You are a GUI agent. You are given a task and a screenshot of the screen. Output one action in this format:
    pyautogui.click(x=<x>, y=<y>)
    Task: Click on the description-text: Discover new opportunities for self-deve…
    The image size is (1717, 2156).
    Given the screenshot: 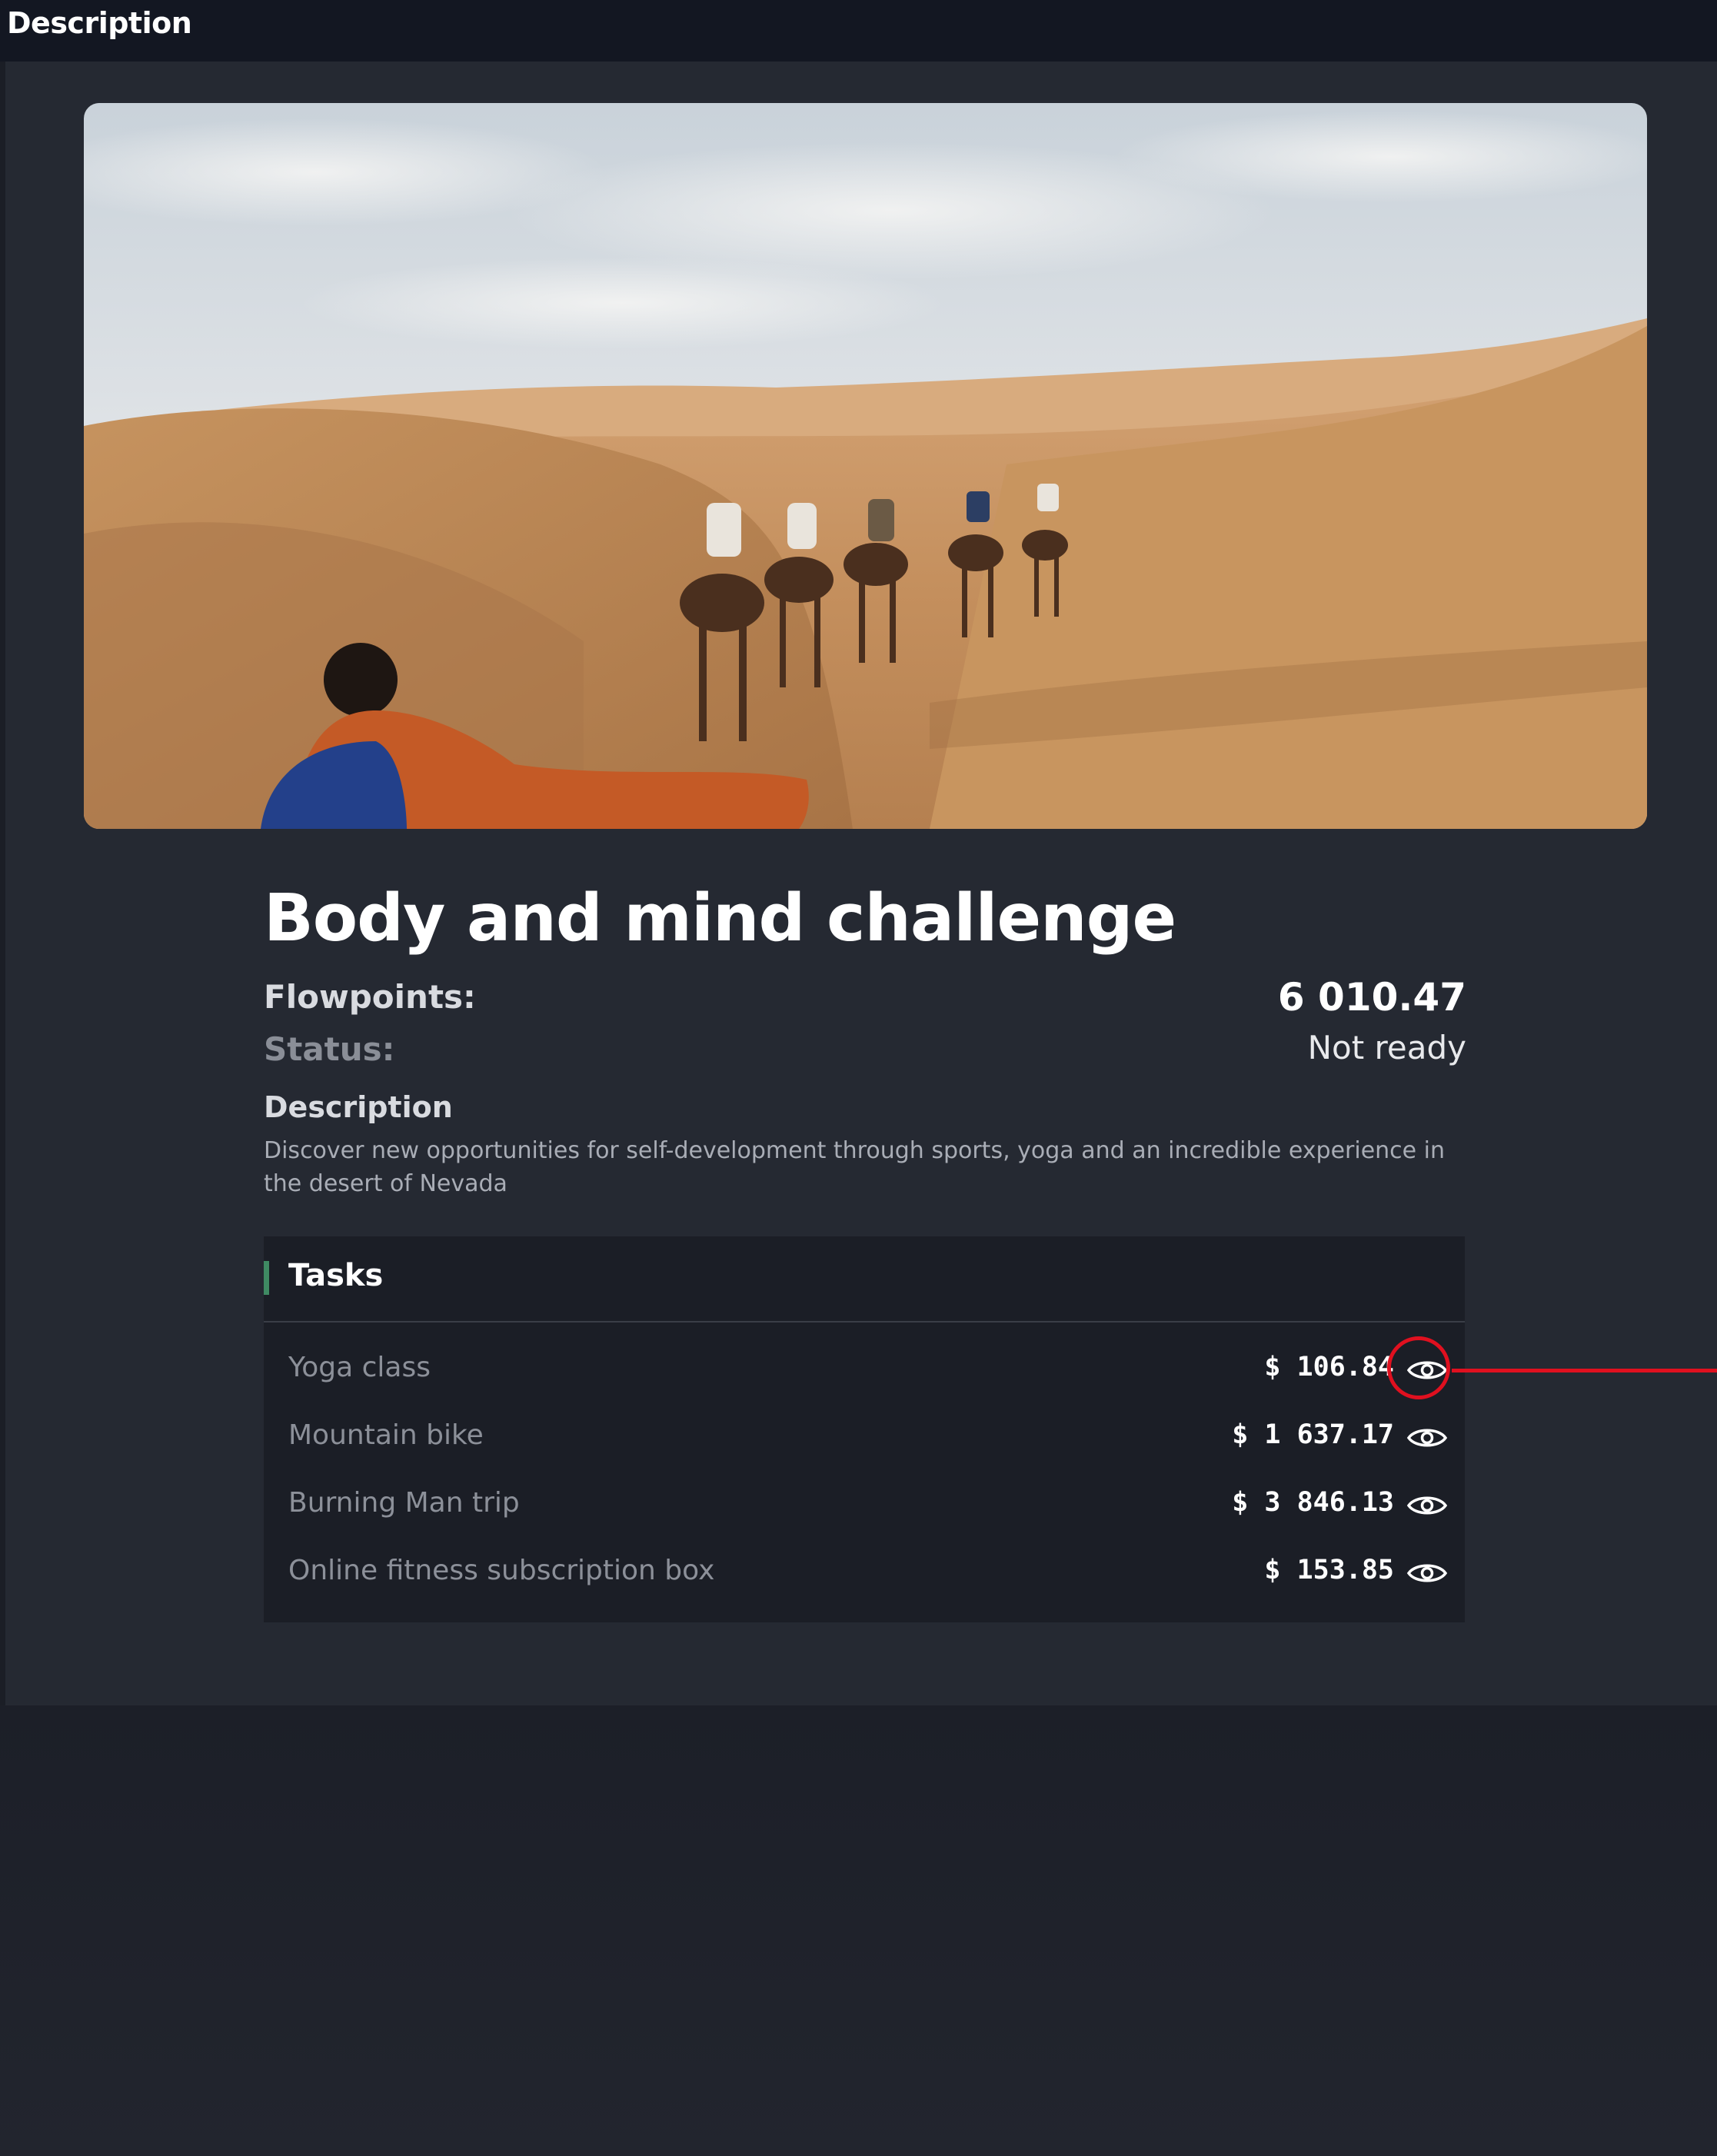 What is the action you would take?
    pyautogui.click(x=855, y=1167)
    